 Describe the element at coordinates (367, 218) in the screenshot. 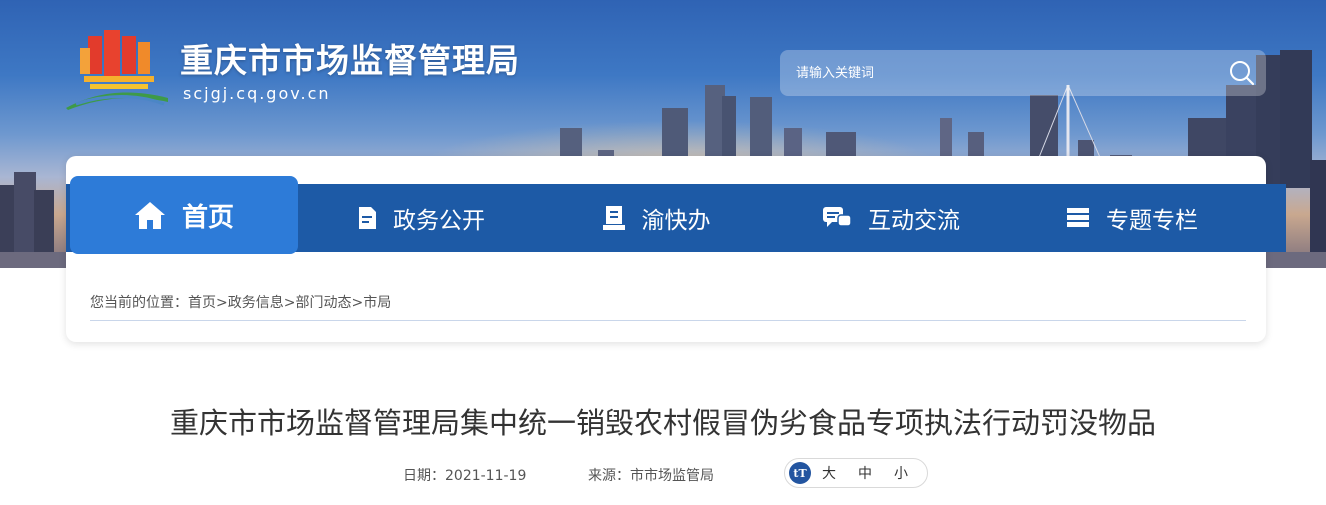

I see `document-icon` at that location.